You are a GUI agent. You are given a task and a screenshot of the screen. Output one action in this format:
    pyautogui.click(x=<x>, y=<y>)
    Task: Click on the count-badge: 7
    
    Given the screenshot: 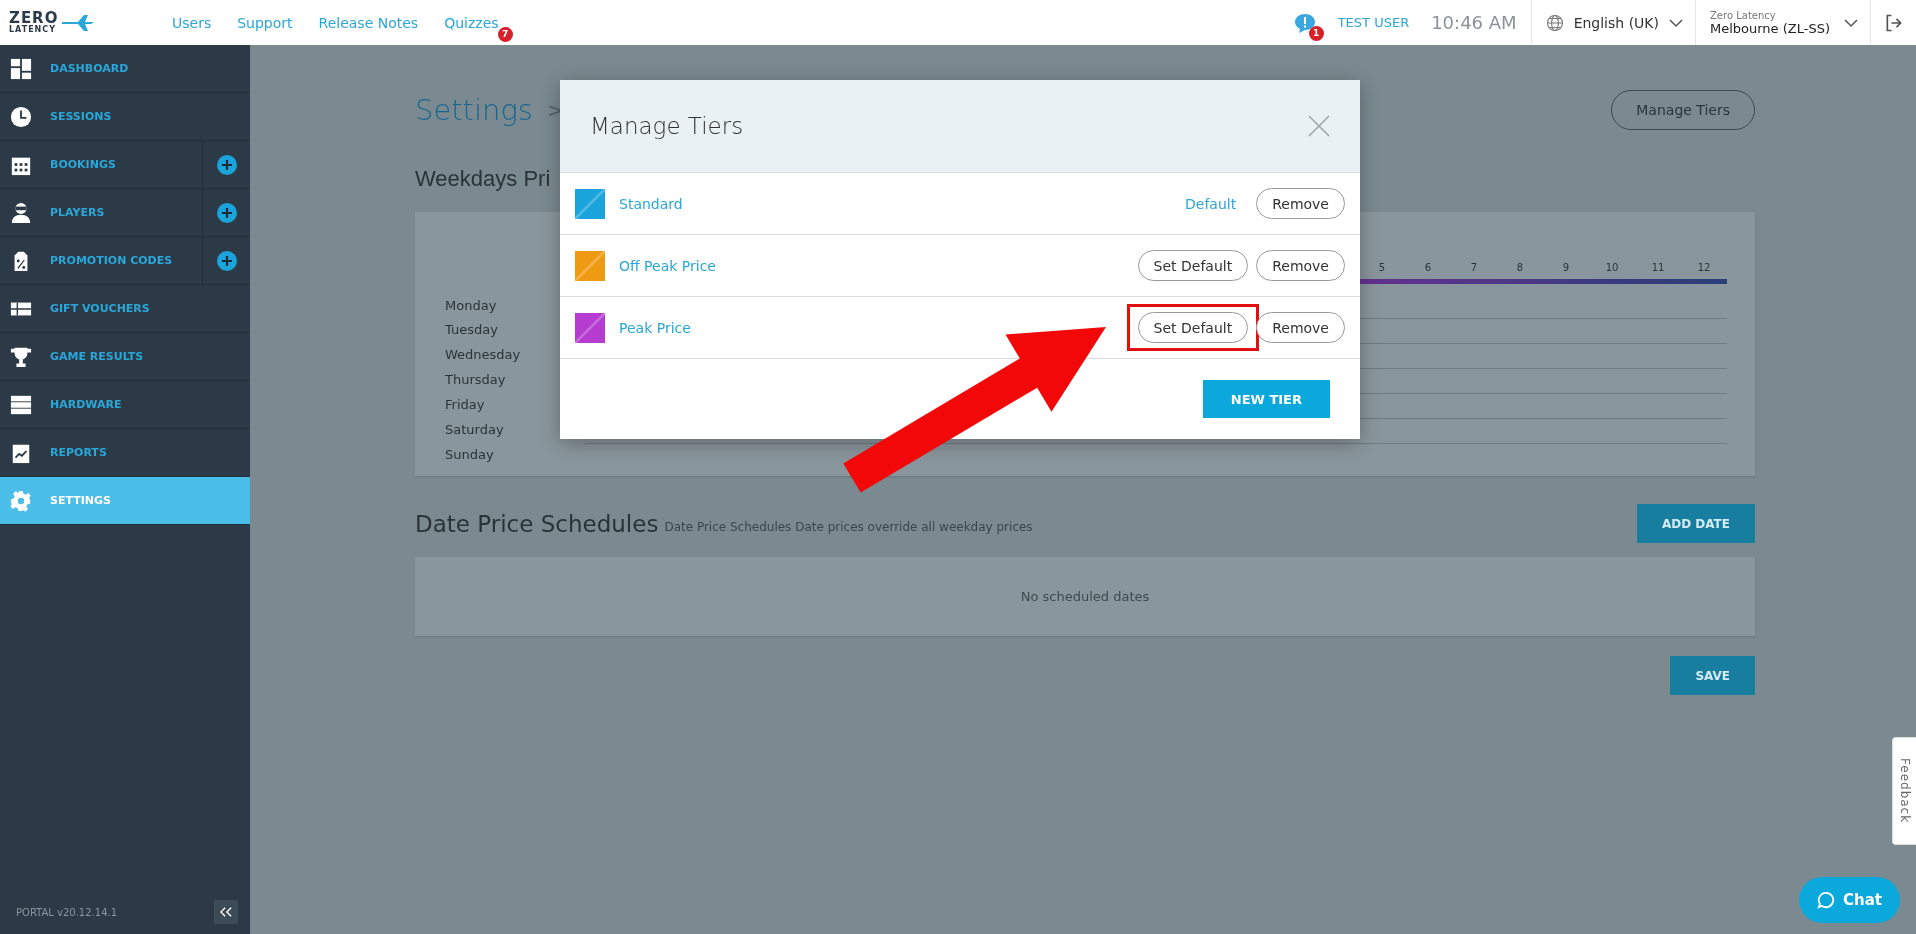 What is the action you would take?
    pyautogui.click(x=505, y=34)
    